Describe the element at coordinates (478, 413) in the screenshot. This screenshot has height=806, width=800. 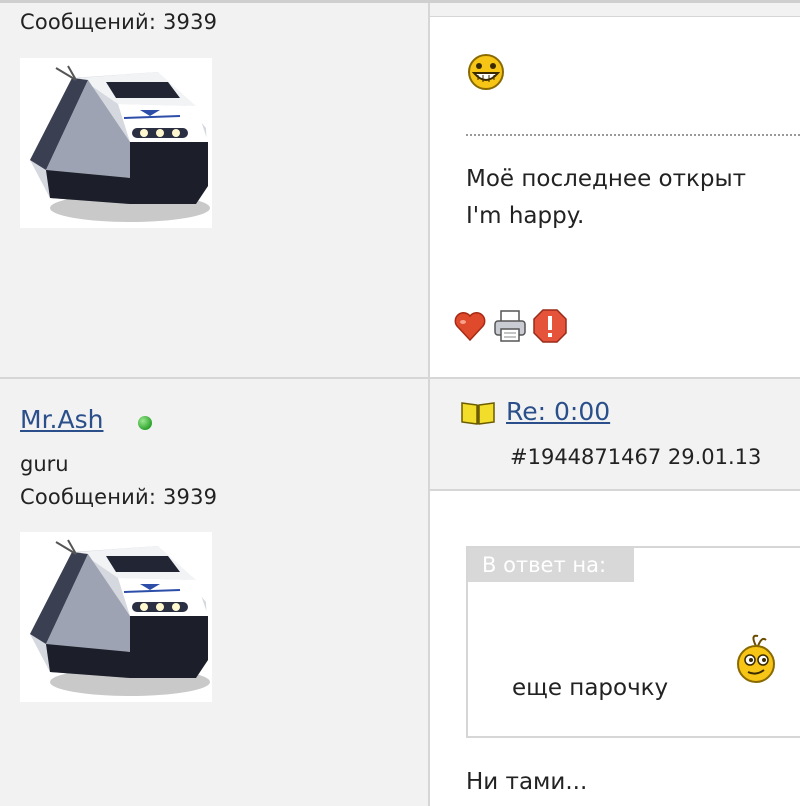
I see `open-book-icon` at that location.